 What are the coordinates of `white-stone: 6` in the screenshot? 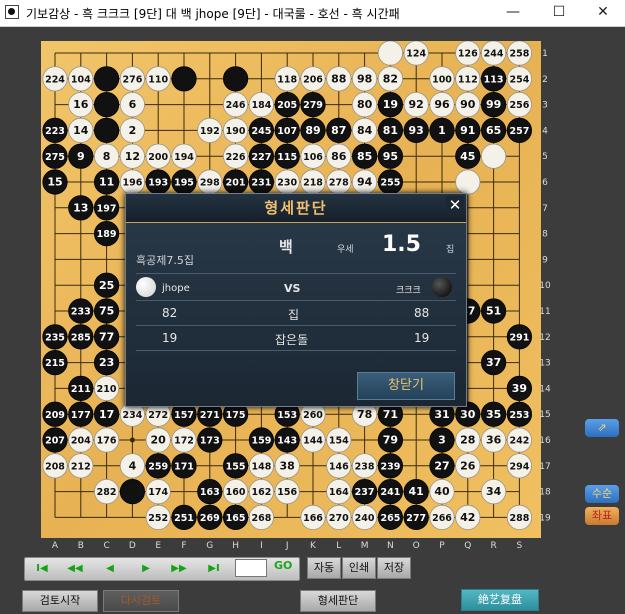 It's located at (132, 104).